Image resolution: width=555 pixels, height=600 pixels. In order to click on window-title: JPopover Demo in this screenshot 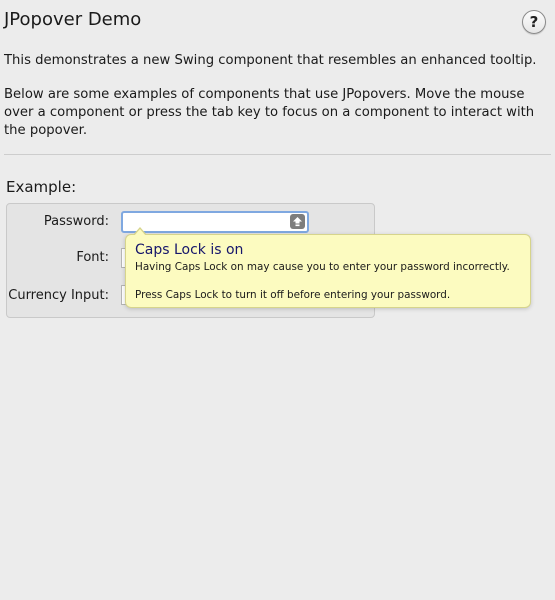, I will do `click(73, 19)`.